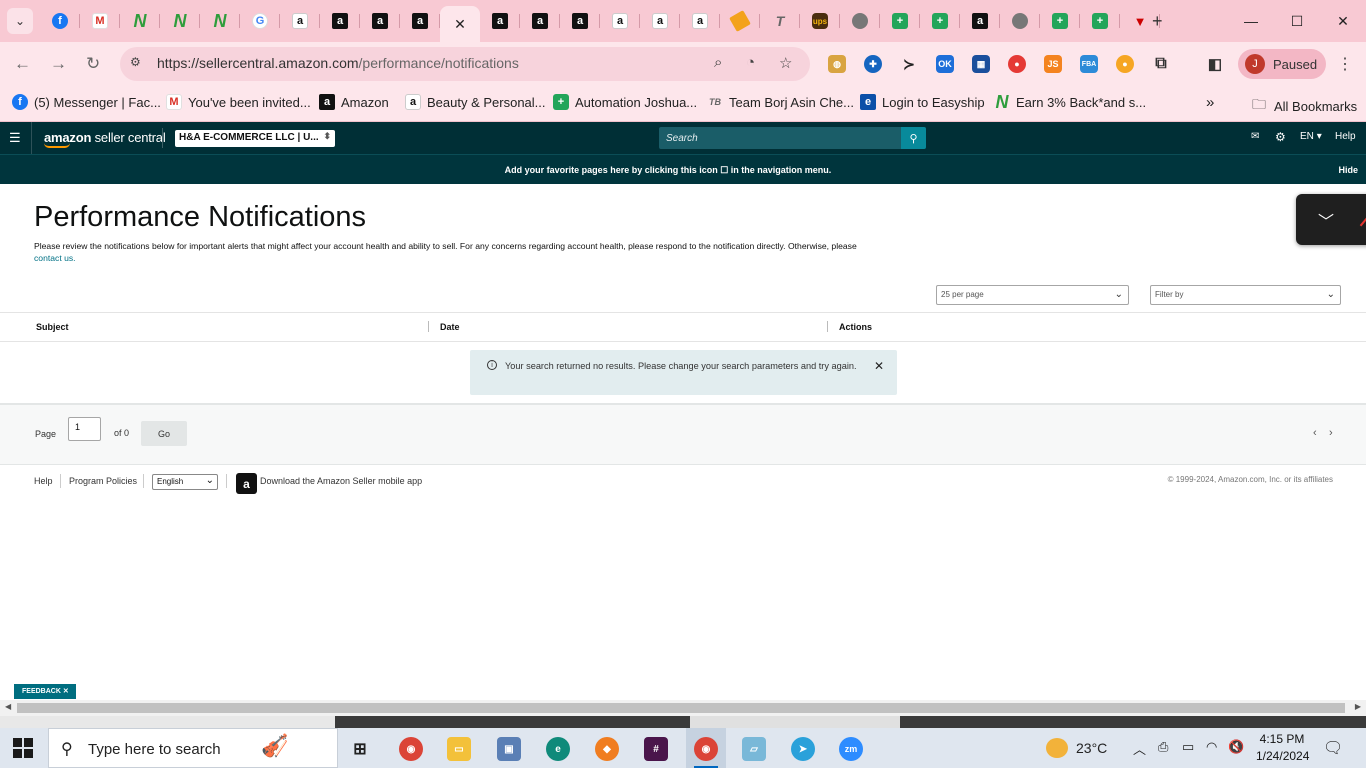  I want to click on hide-banner-link: Hide, so click(1348, 170).